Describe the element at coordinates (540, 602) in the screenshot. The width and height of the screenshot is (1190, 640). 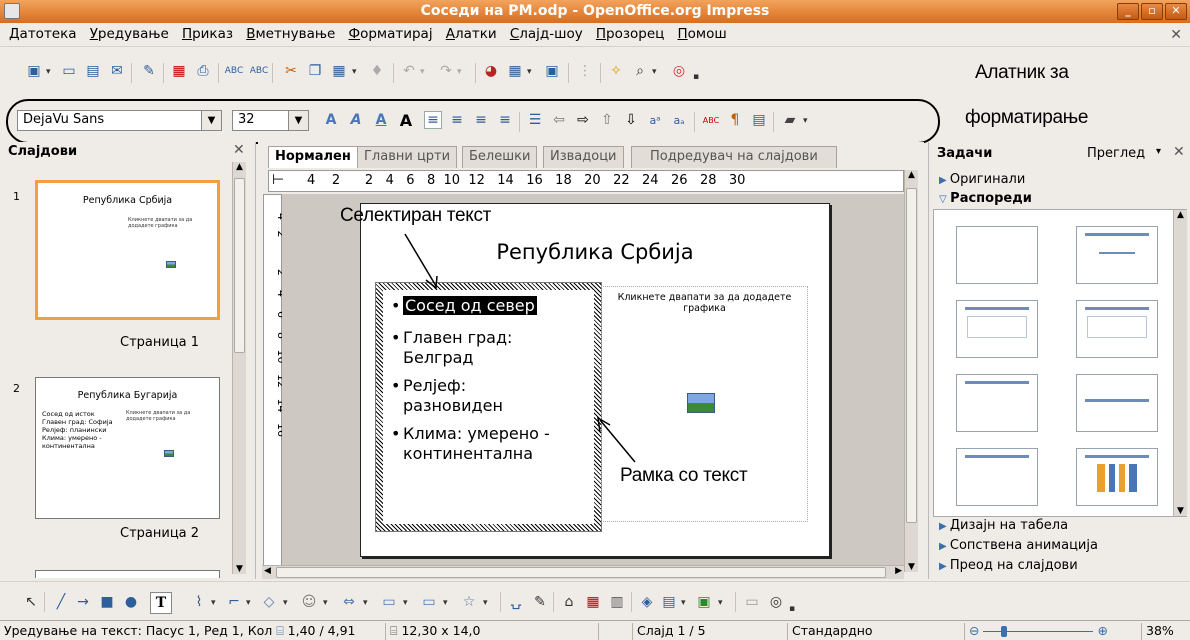
I see `glue-points-icon: ✎` at that location.